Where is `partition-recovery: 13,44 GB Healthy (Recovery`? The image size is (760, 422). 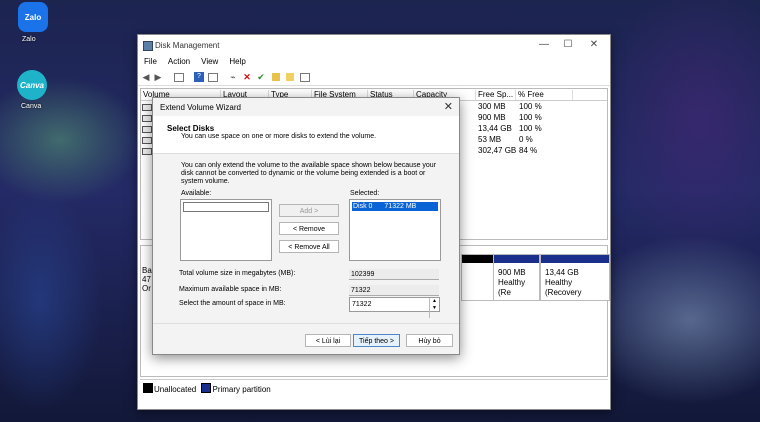
partition-recovery: 13,44 GB Healthy (Recovery is located at coordinates (575, 277).